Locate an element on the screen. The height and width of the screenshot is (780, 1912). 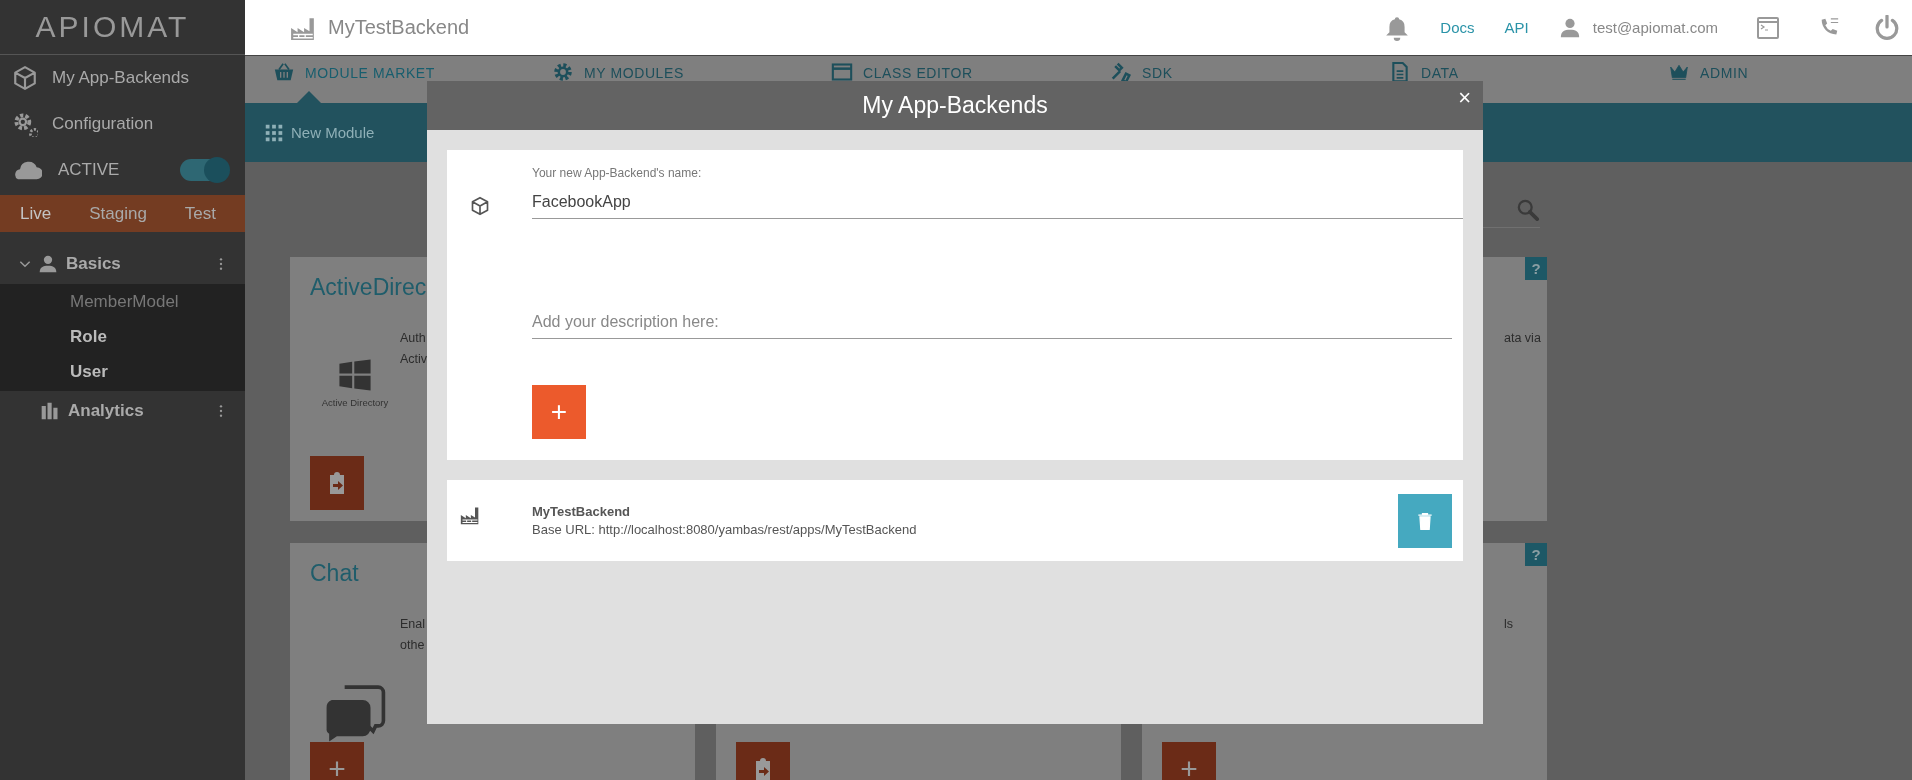
nav-tab: ADMIN is located at coordinates (1708, 79).